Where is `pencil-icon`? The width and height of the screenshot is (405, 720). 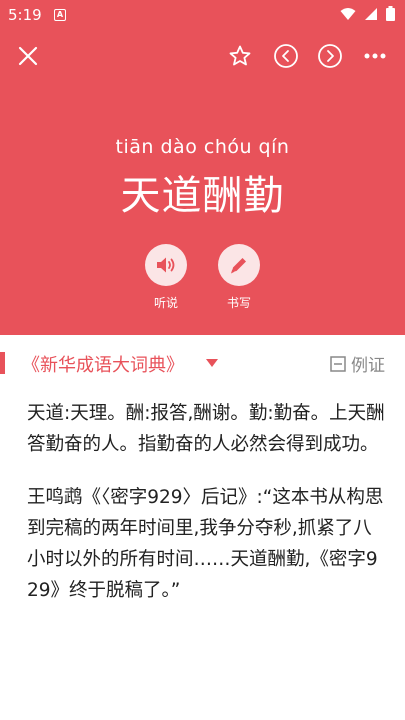 pencil-icon is located at coordinates (238, 266).